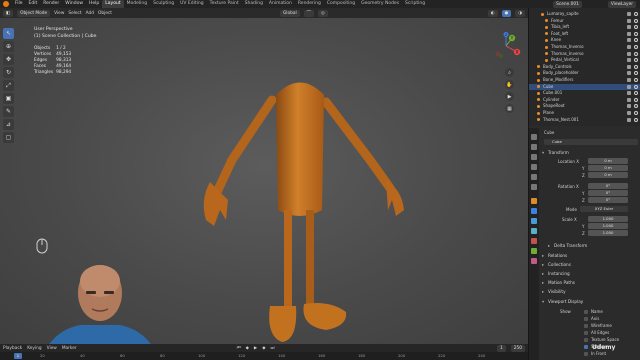  I want to click on outliner-item: Cube.001, so click(584, 93).